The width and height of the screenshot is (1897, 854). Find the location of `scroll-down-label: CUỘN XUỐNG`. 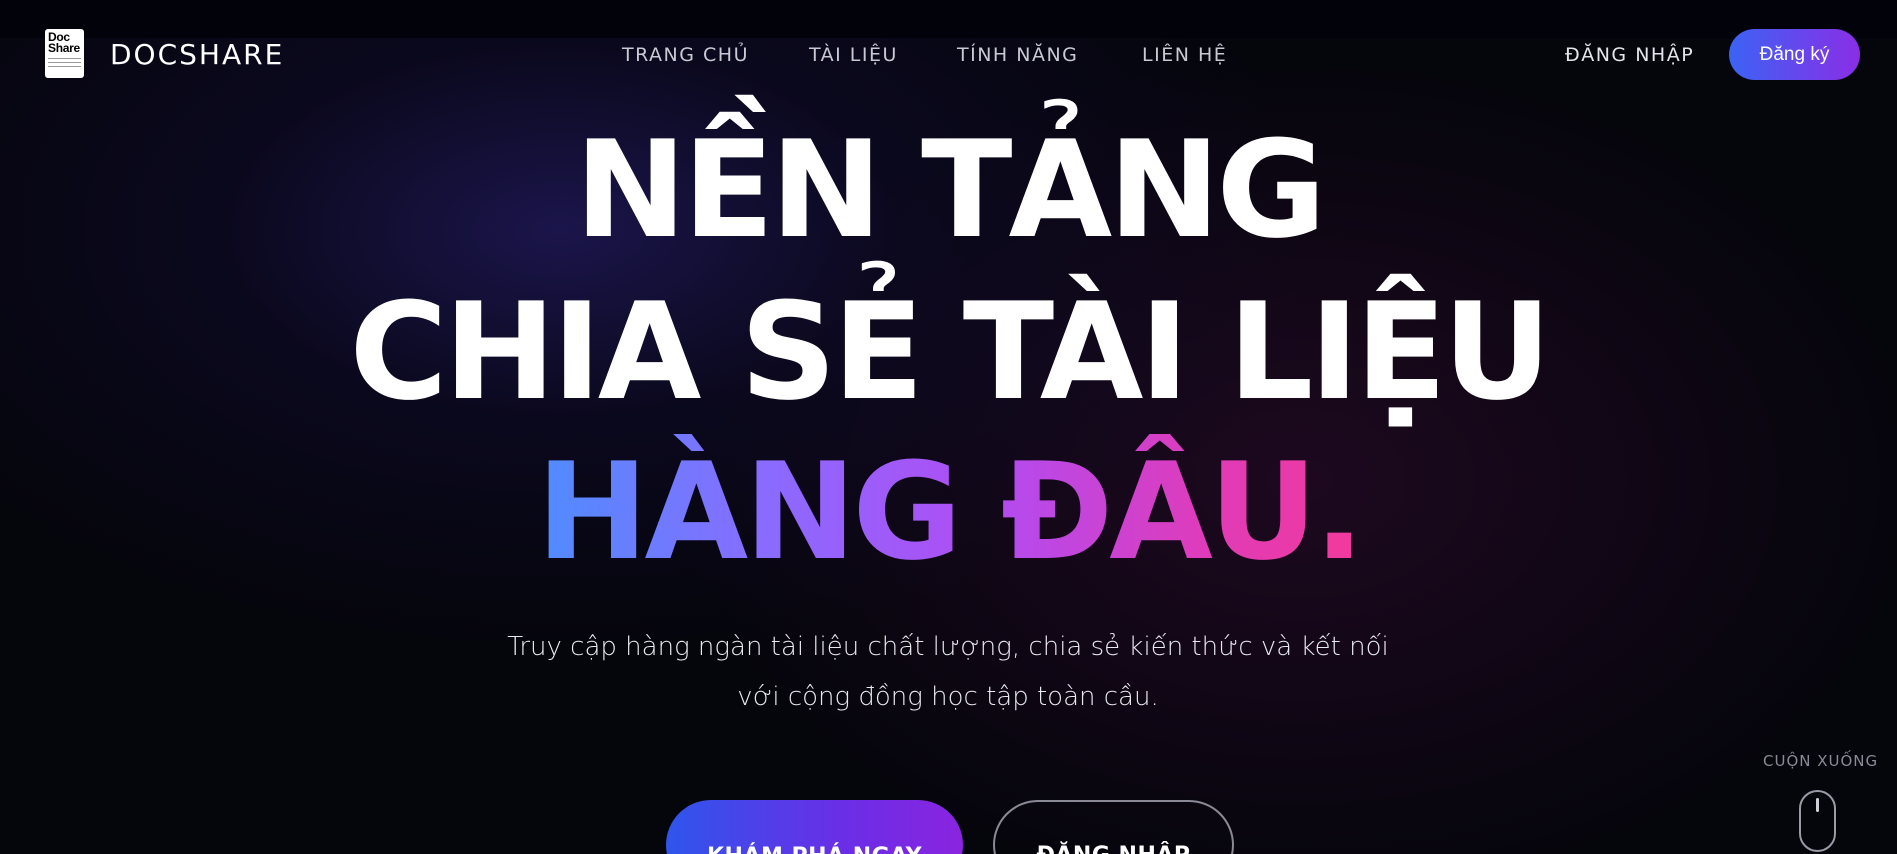

scroll-down-label: CUỘN XUỐNG is located at coordinates (1821, 761).